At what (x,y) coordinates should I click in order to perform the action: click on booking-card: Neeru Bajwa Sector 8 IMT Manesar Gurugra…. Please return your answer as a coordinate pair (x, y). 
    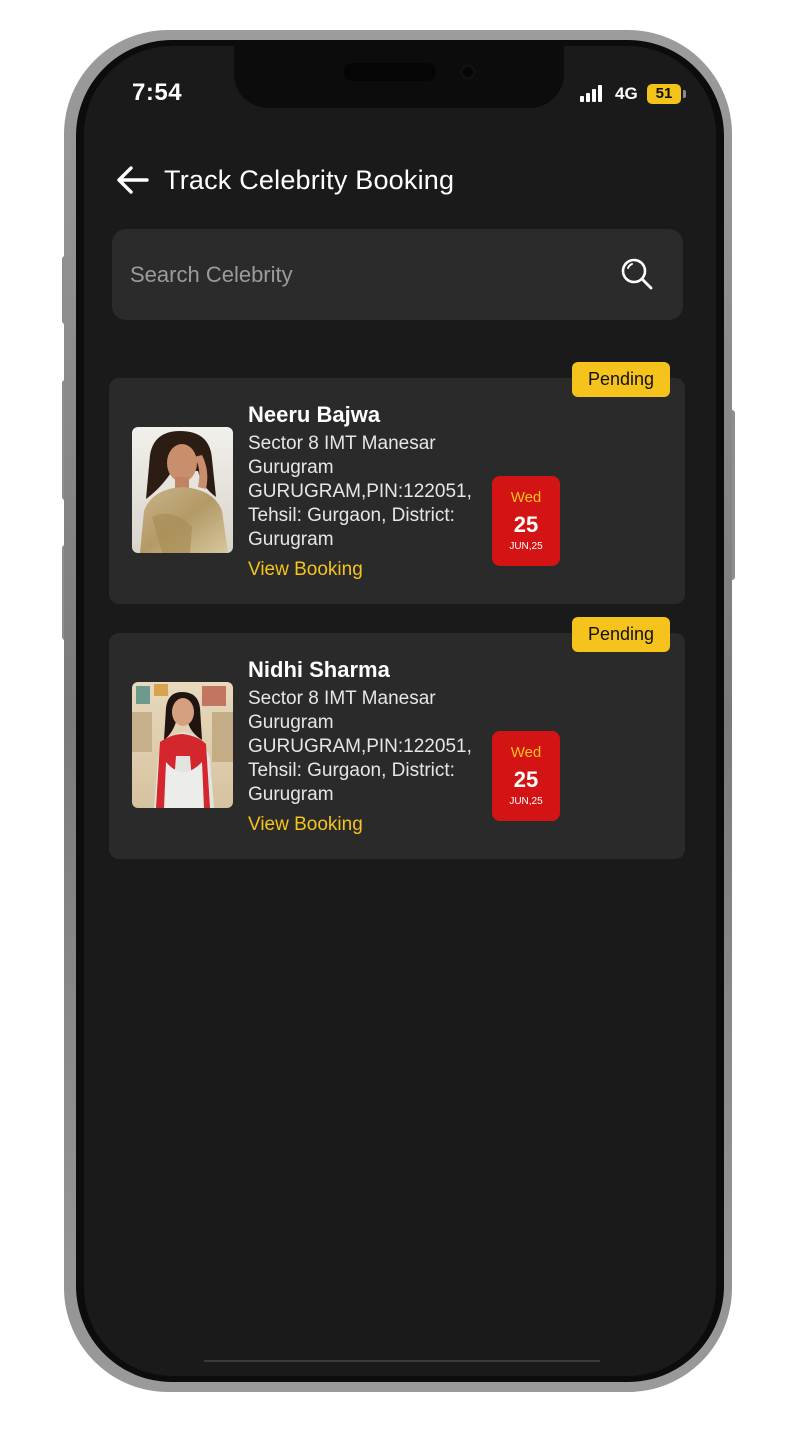
    Looking at the image, I should click on (397, 491).